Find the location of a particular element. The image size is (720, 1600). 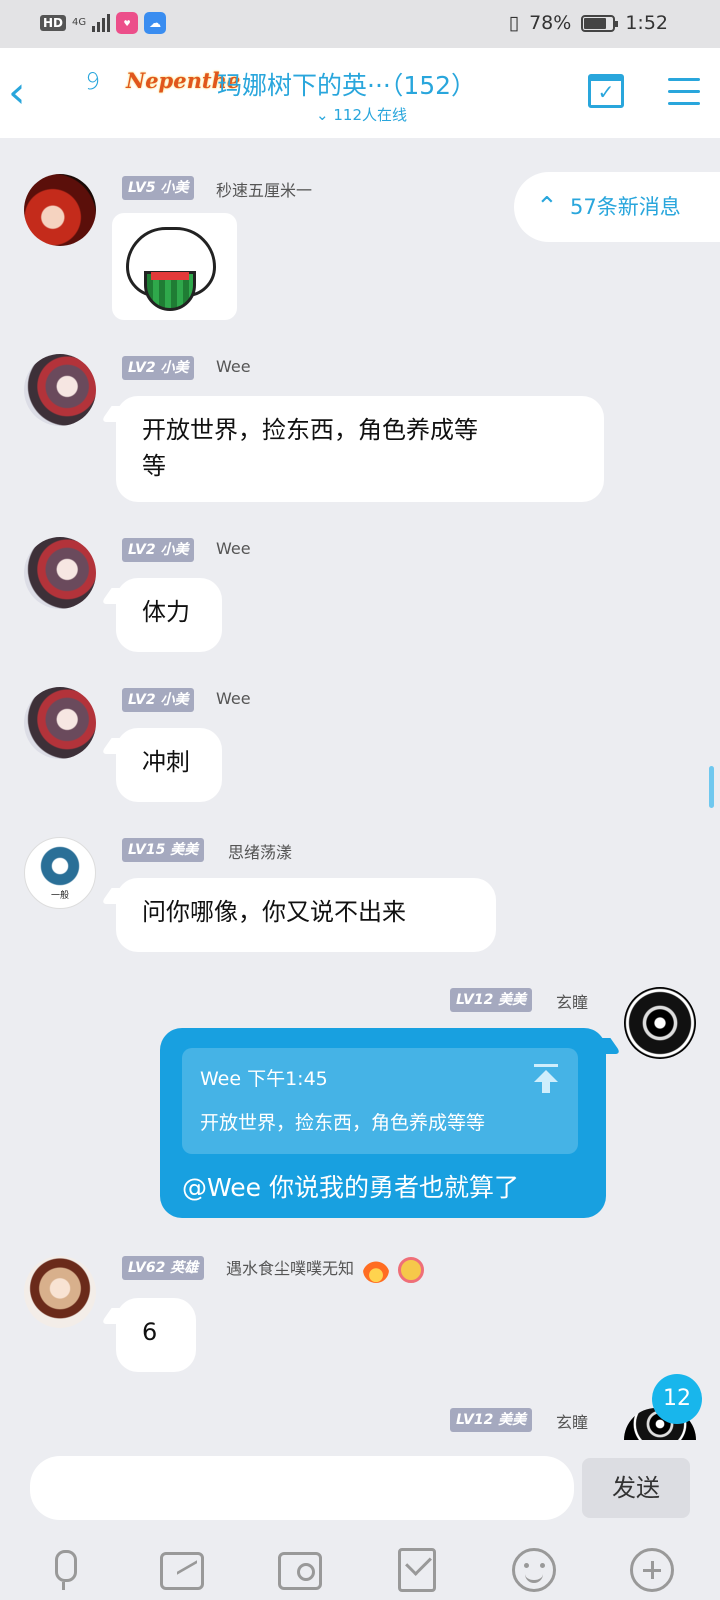

message-text: @Wee 你说我的勇者也就算了 is located at coordinates (350, 1187).